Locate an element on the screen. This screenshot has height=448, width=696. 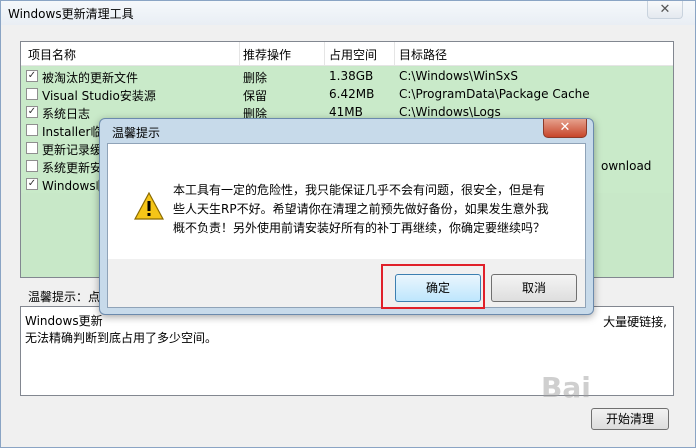
tip-text: Windows更新 无法精确判断到底占用了多少空间。 is located at coordinates (348, 330).